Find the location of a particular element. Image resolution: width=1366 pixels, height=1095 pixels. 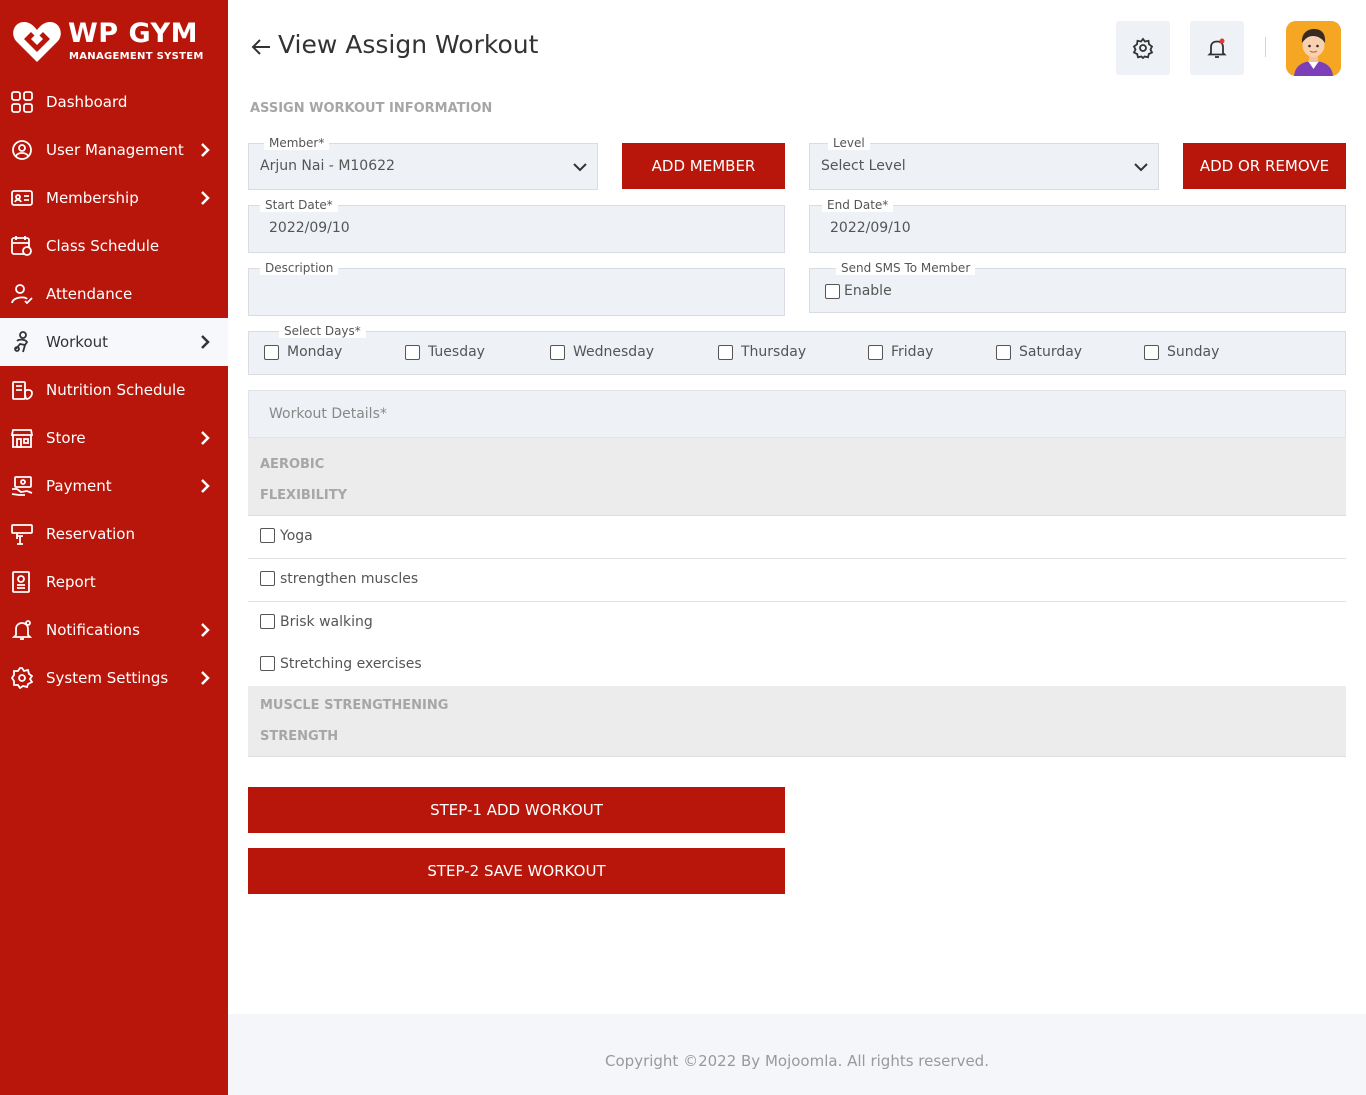

sidebar-item-notifications: Notifications is located at coordinates (114, 630).